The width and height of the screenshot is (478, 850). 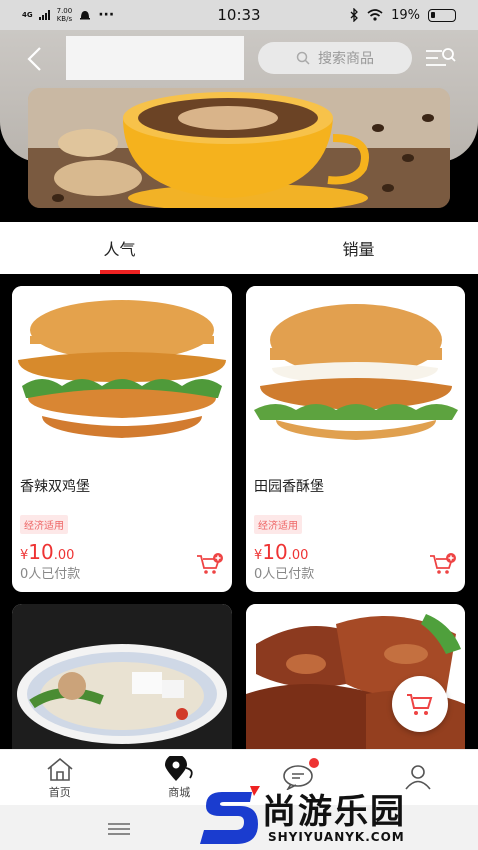 I want to click on floating-cart-button, so click(x=420, y=704).